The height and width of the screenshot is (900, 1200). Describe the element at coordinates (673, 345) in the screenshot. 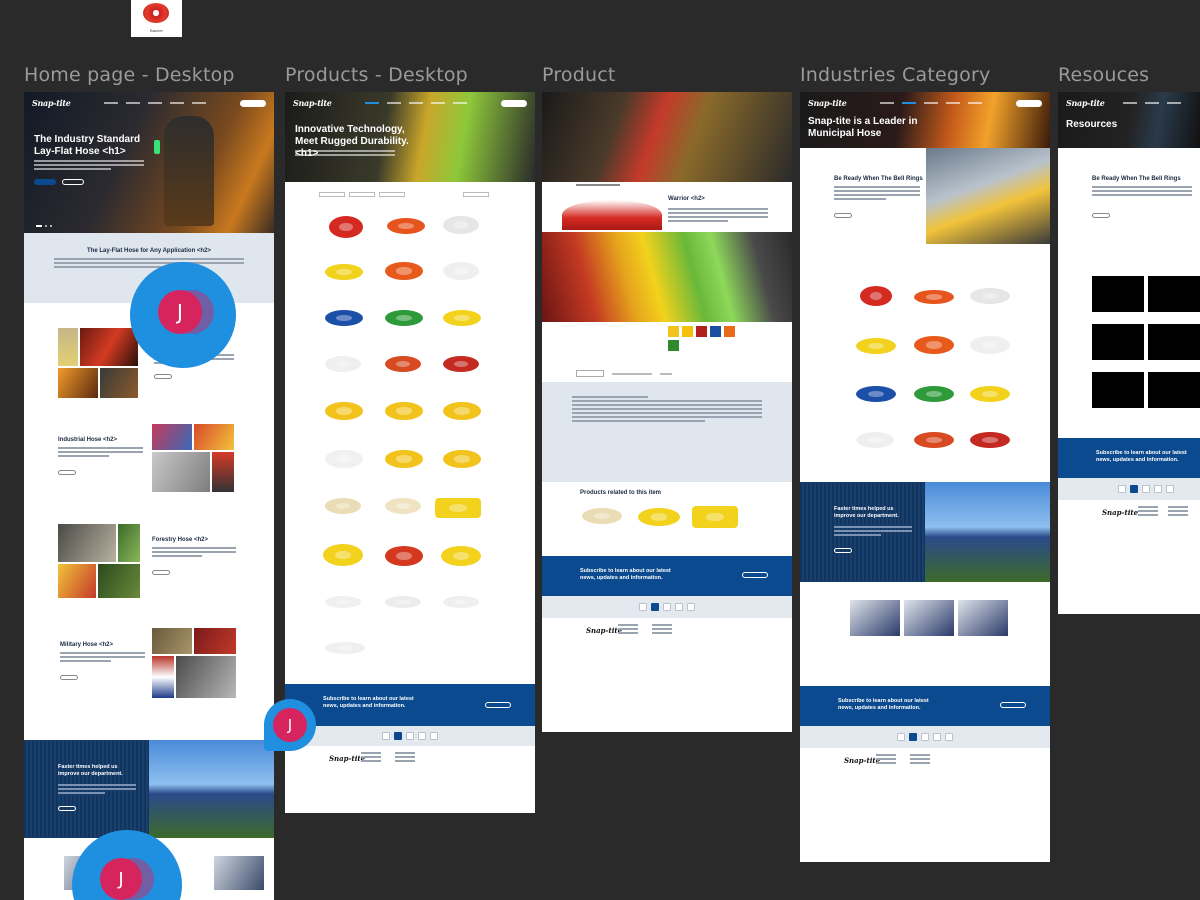

I see `swatch-green` at that location.